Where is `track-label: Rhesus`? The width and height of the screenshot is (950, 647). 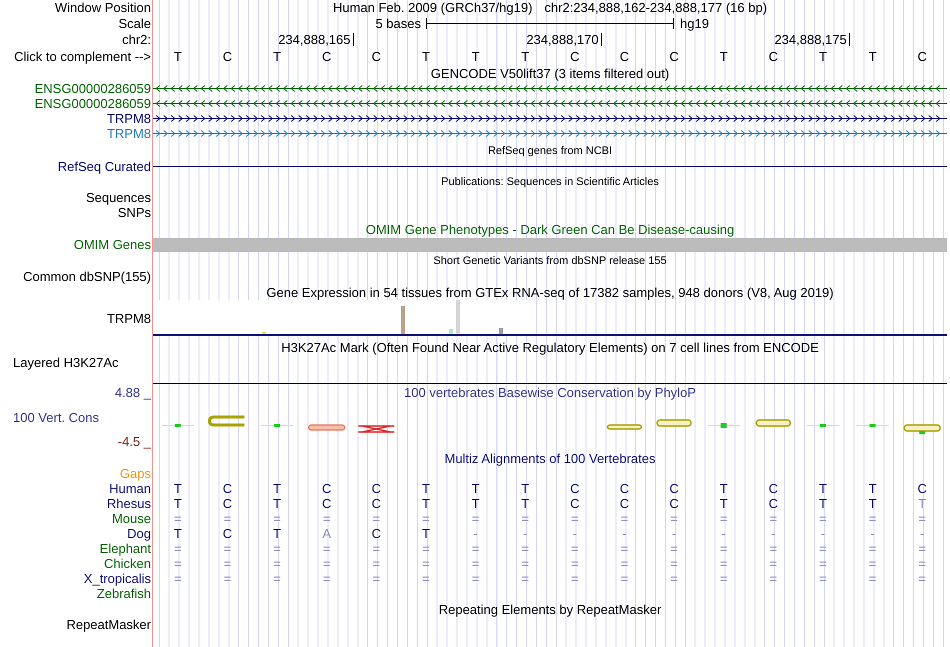 track-label: Rhesus is located at coordinates (128, 503).